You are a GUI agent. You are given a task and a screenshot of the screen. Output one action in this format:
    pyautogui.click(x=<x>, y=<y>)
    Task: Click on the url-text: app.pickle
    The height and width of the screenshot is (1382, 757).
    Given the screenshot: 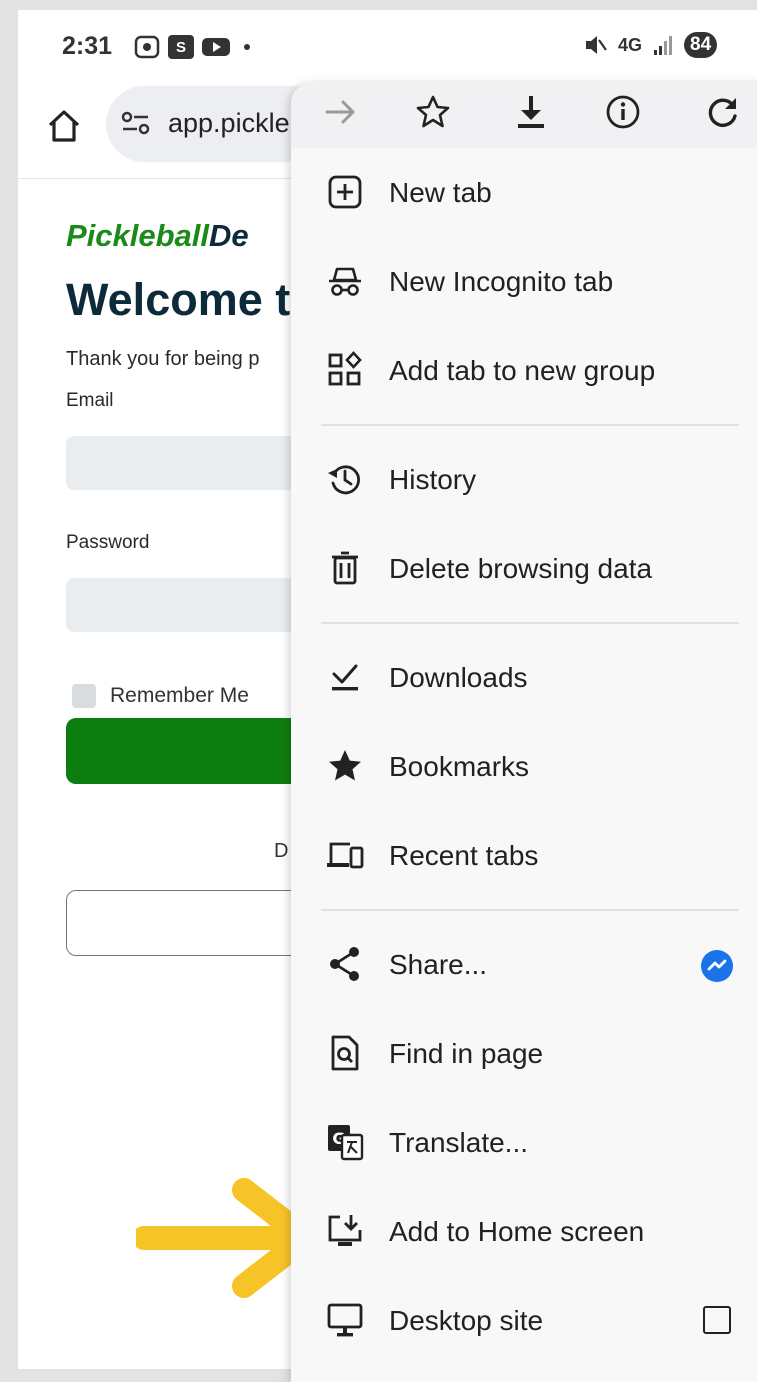 What is the action you would take?
    pyautogui.click(x=229, y=123)
    